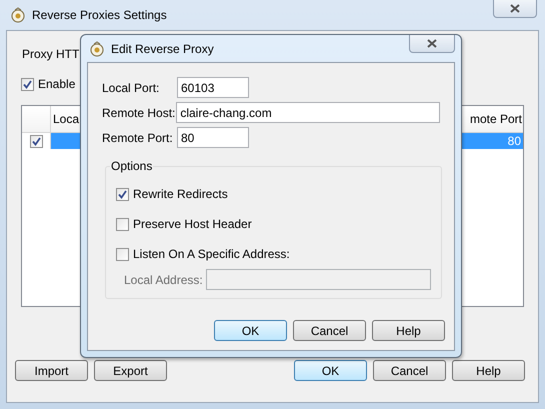 The width and height of the screenshot is (545, 409). Describe the element at coordinates (132, 166) in the screenshot. I see `group-title: Options` at that location.